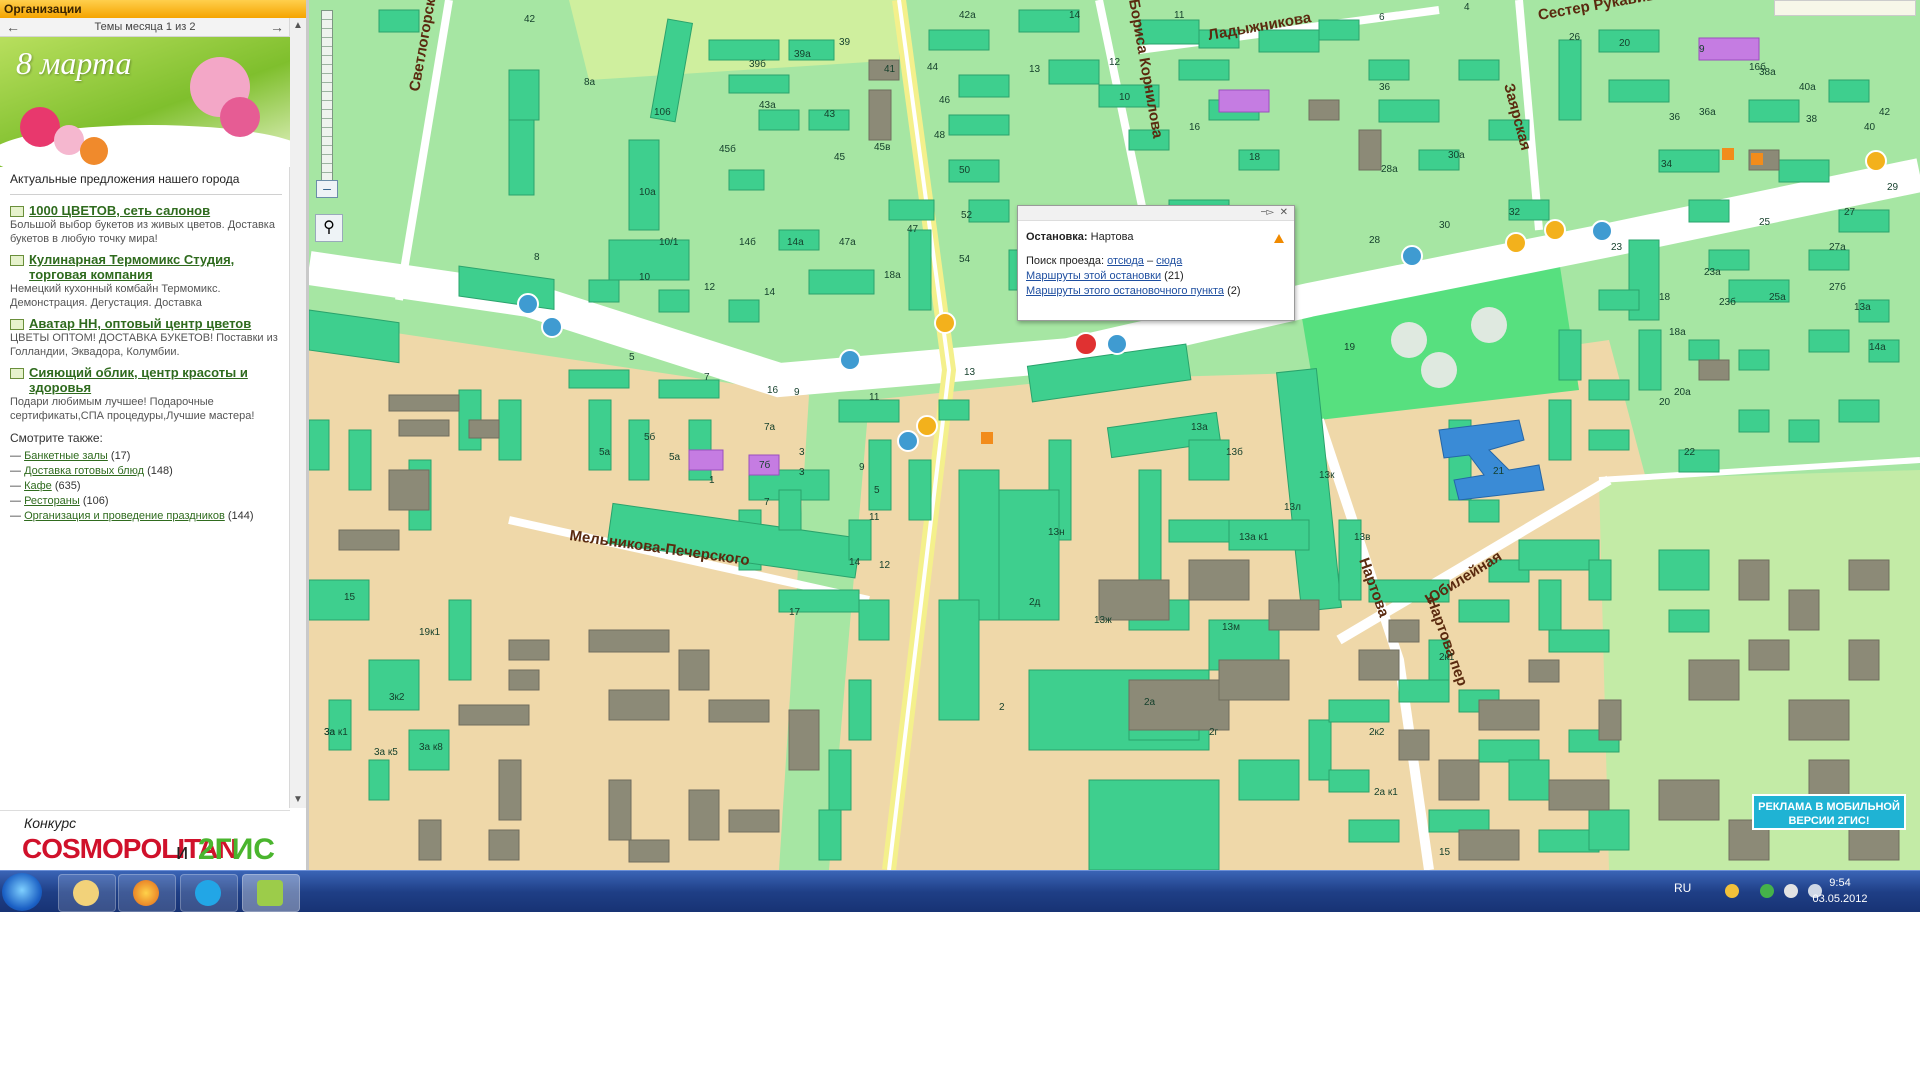 The width and height of the screenshot is (1920, 1080). Describe the element at coordinates (1893, 187) in the screenshot. I see `house-number: 29` at that location.